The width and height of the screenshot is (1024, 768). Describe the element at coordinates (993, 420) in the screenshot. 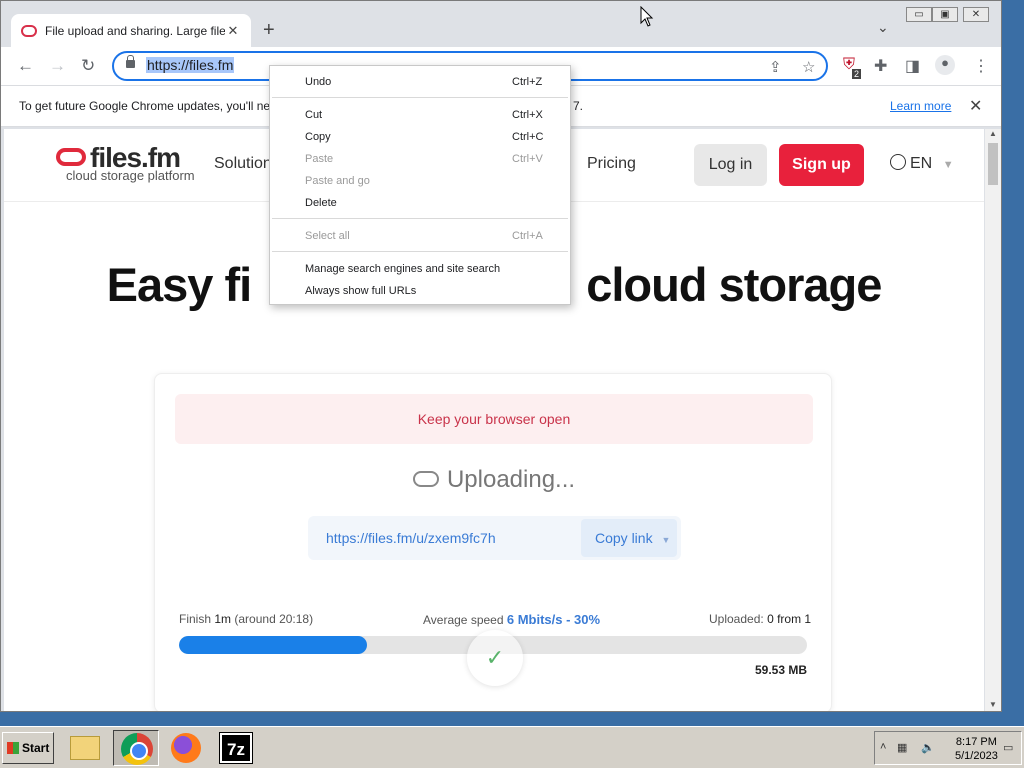

I see `page-scrollbar: ▲ ▼` at that location.